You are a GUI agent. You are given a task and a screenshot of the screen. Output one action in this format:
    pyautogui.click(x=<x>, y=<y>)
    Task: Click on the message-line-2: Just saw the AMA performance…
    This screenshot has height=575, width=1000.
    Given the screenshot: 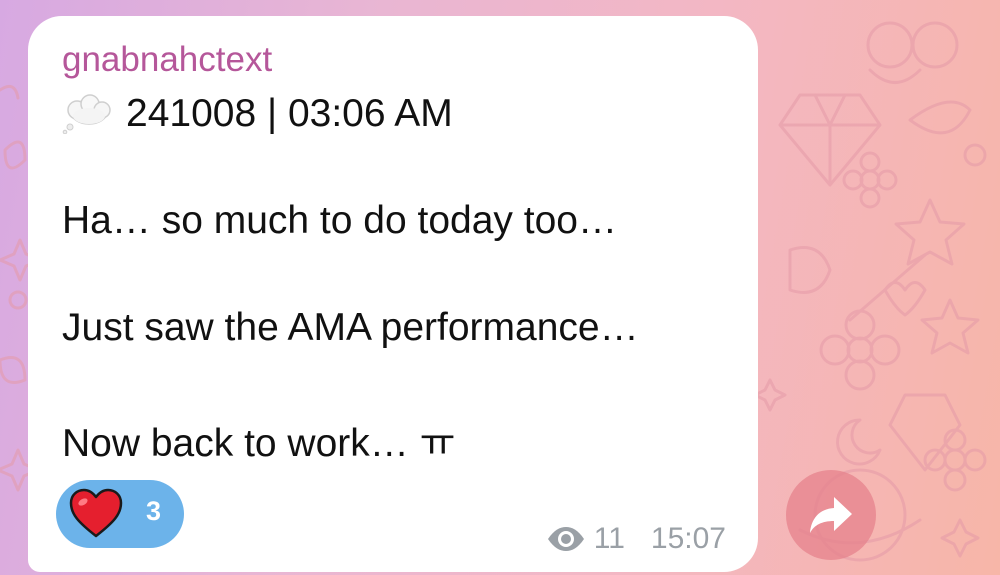 What is the action you would take?
    pyautogui.click(x=350, y=327)
    